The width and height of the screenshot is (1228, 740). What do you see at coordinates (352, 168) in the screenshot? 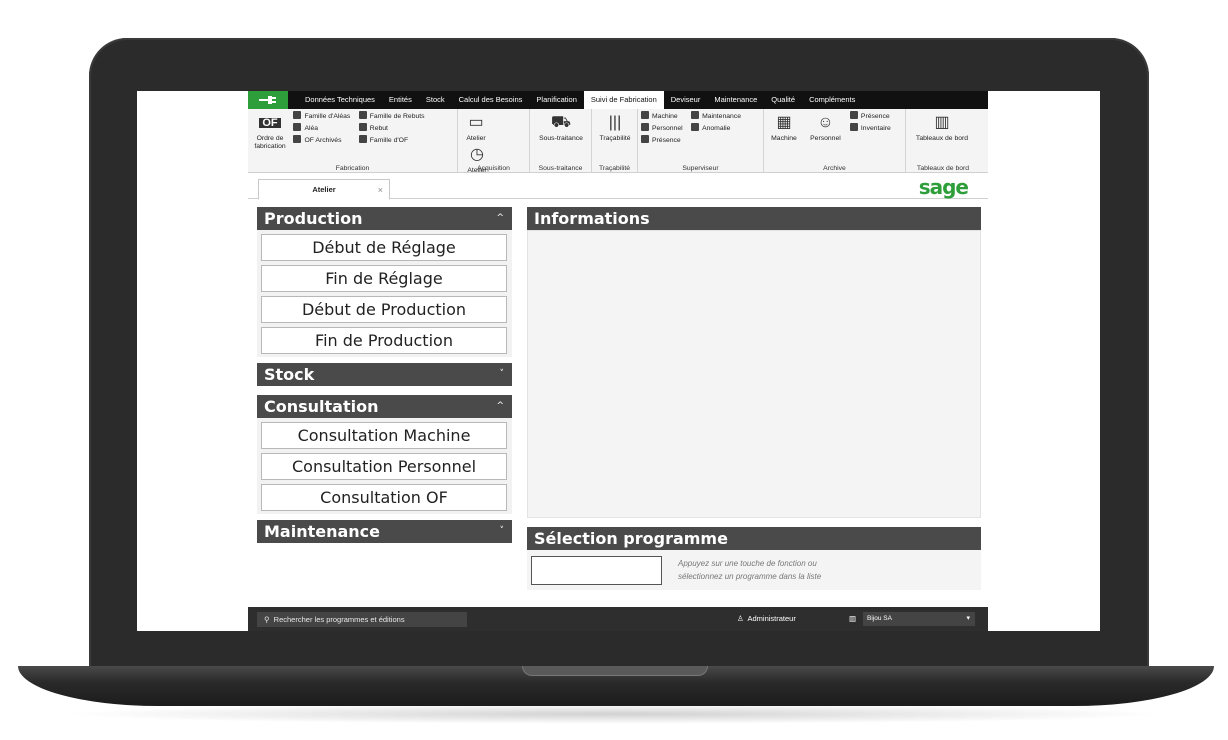
I see `group-label-fabrication: Fabrication` at bounding box center [352, 168].